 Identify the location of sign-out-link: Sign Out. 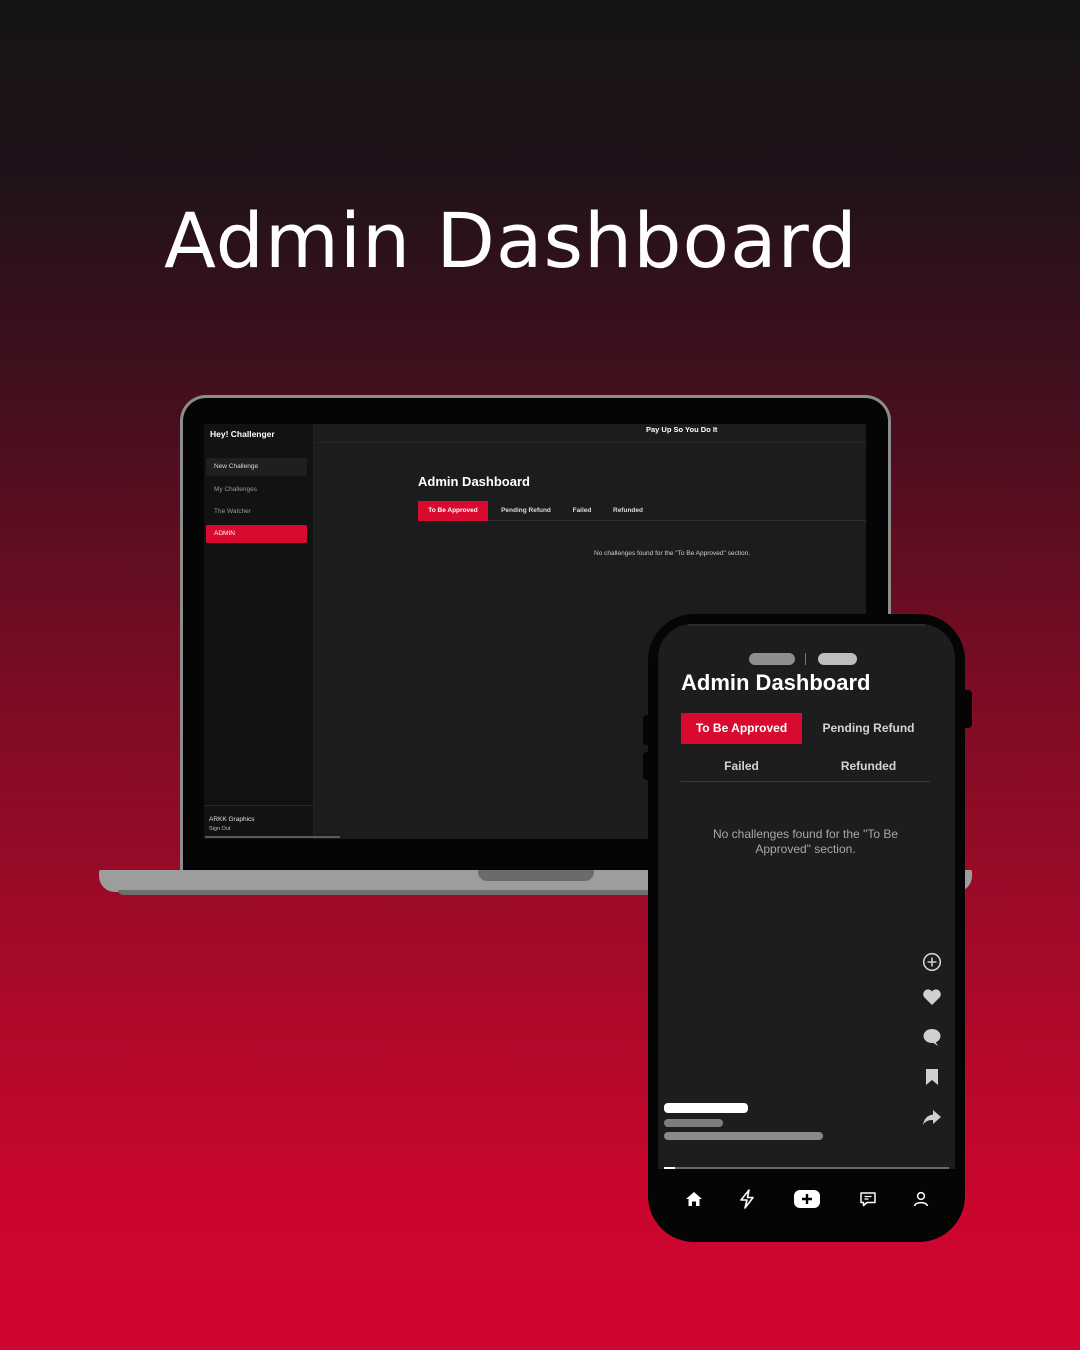
(219, 829).